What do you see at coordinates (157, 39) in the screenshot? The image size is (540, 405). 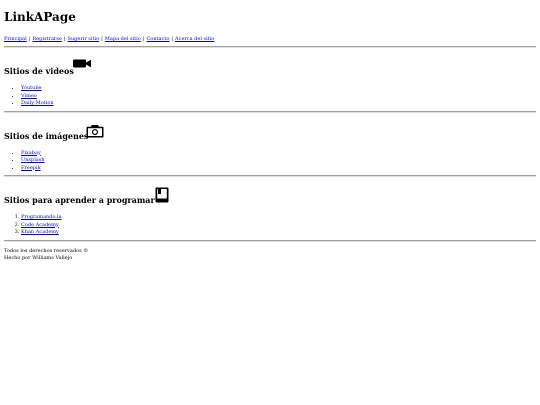 I see `nav-link-contacto: Contacto` at bounding box center [157, 39].